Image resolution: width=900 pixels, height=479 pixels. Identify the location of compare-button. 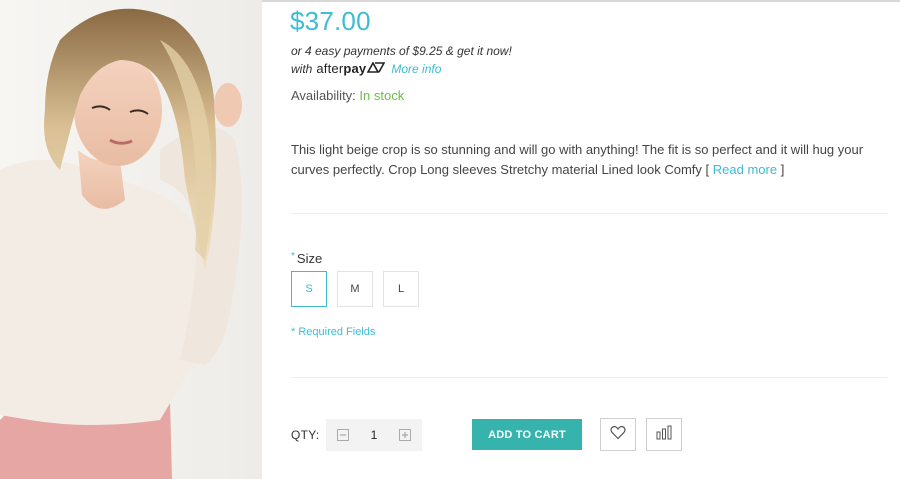
(664, 434).